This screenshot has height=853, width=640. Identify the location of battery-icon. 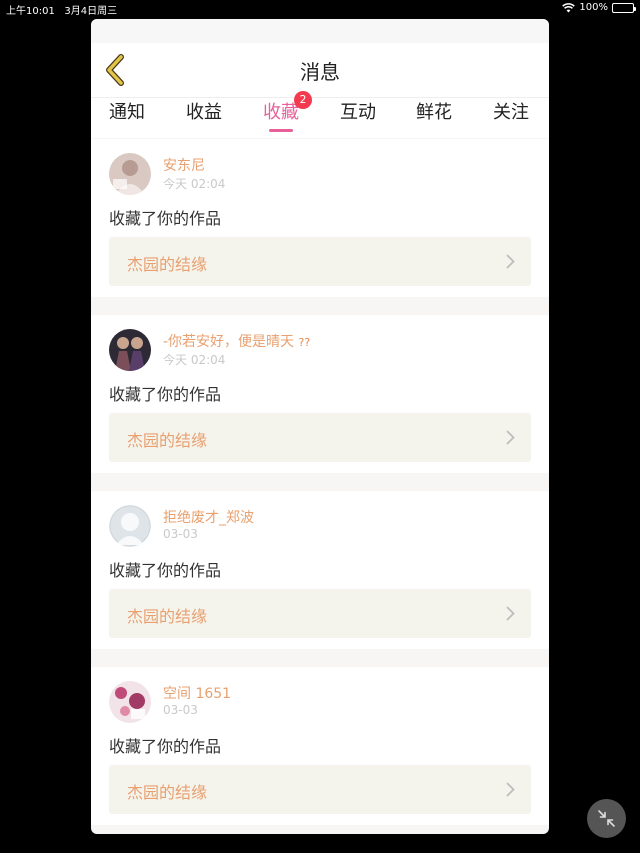
(624, 7).